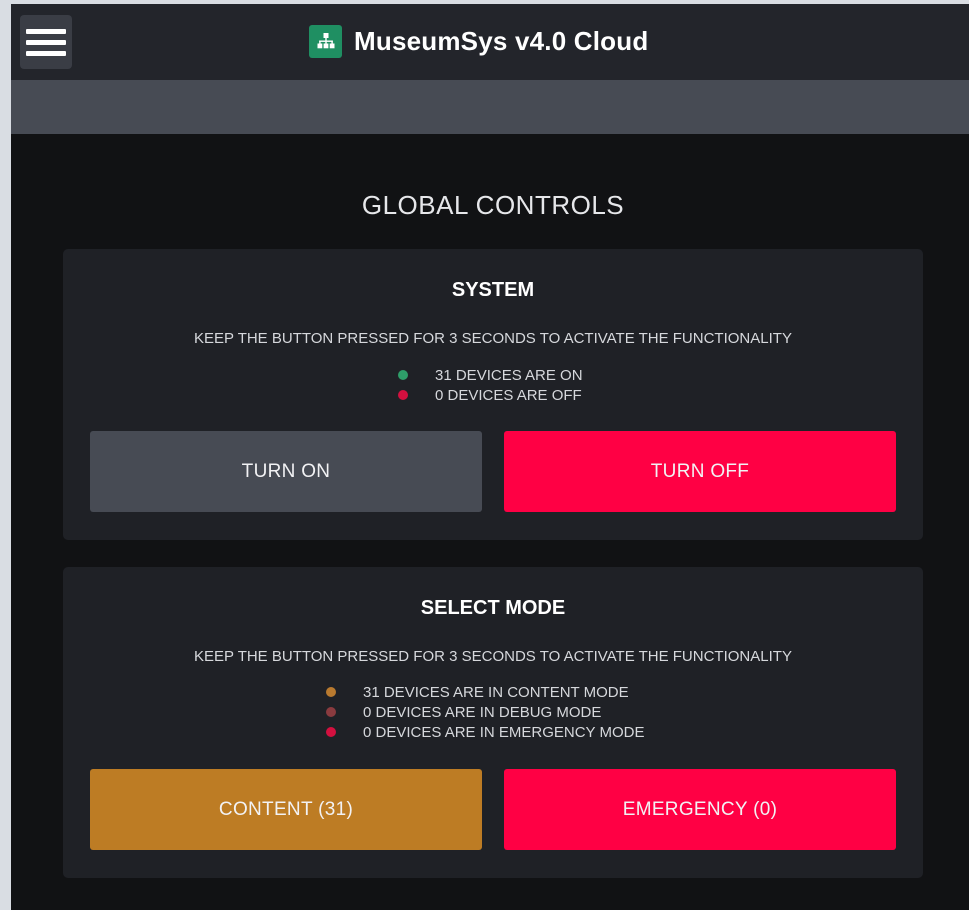  I want to click on secondary-toolbar, so click(490, 107).